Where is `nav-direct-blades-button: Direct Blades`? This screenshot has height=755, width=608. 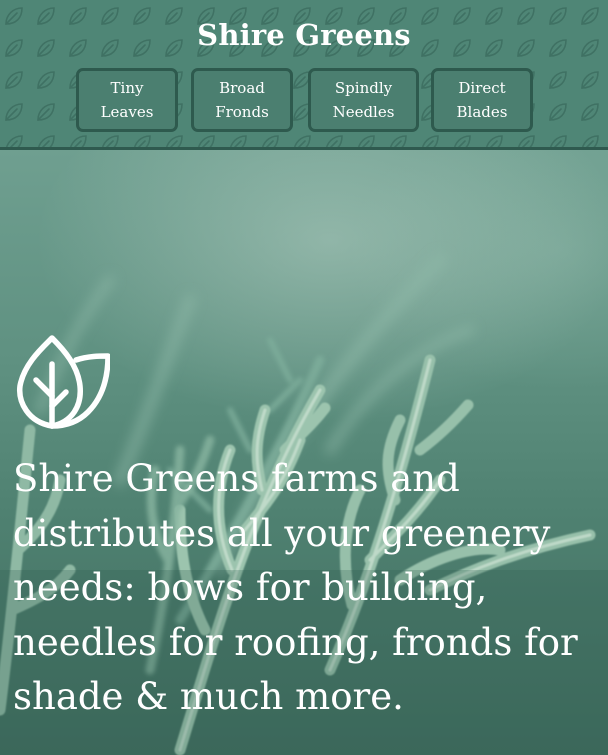
nav-direct-blades-button: Direct Blades is located at coordinates (482, 100).